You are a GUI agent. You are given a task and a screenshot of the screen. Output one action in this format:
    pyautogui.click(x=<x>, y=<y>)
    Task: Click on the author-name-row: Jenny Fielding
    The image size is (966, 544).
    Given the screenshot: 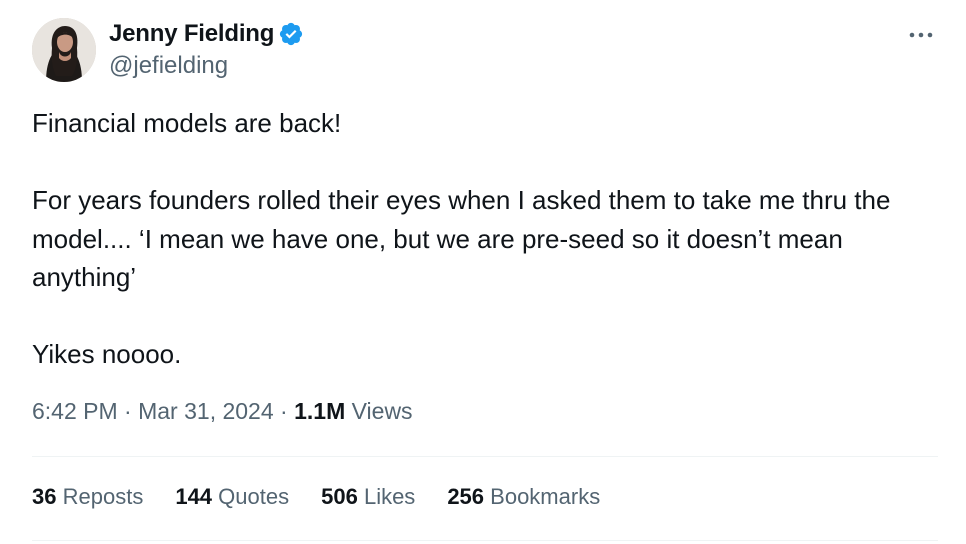 What is the action you would take?
    pyautogui.click(x=206, y=34)
    